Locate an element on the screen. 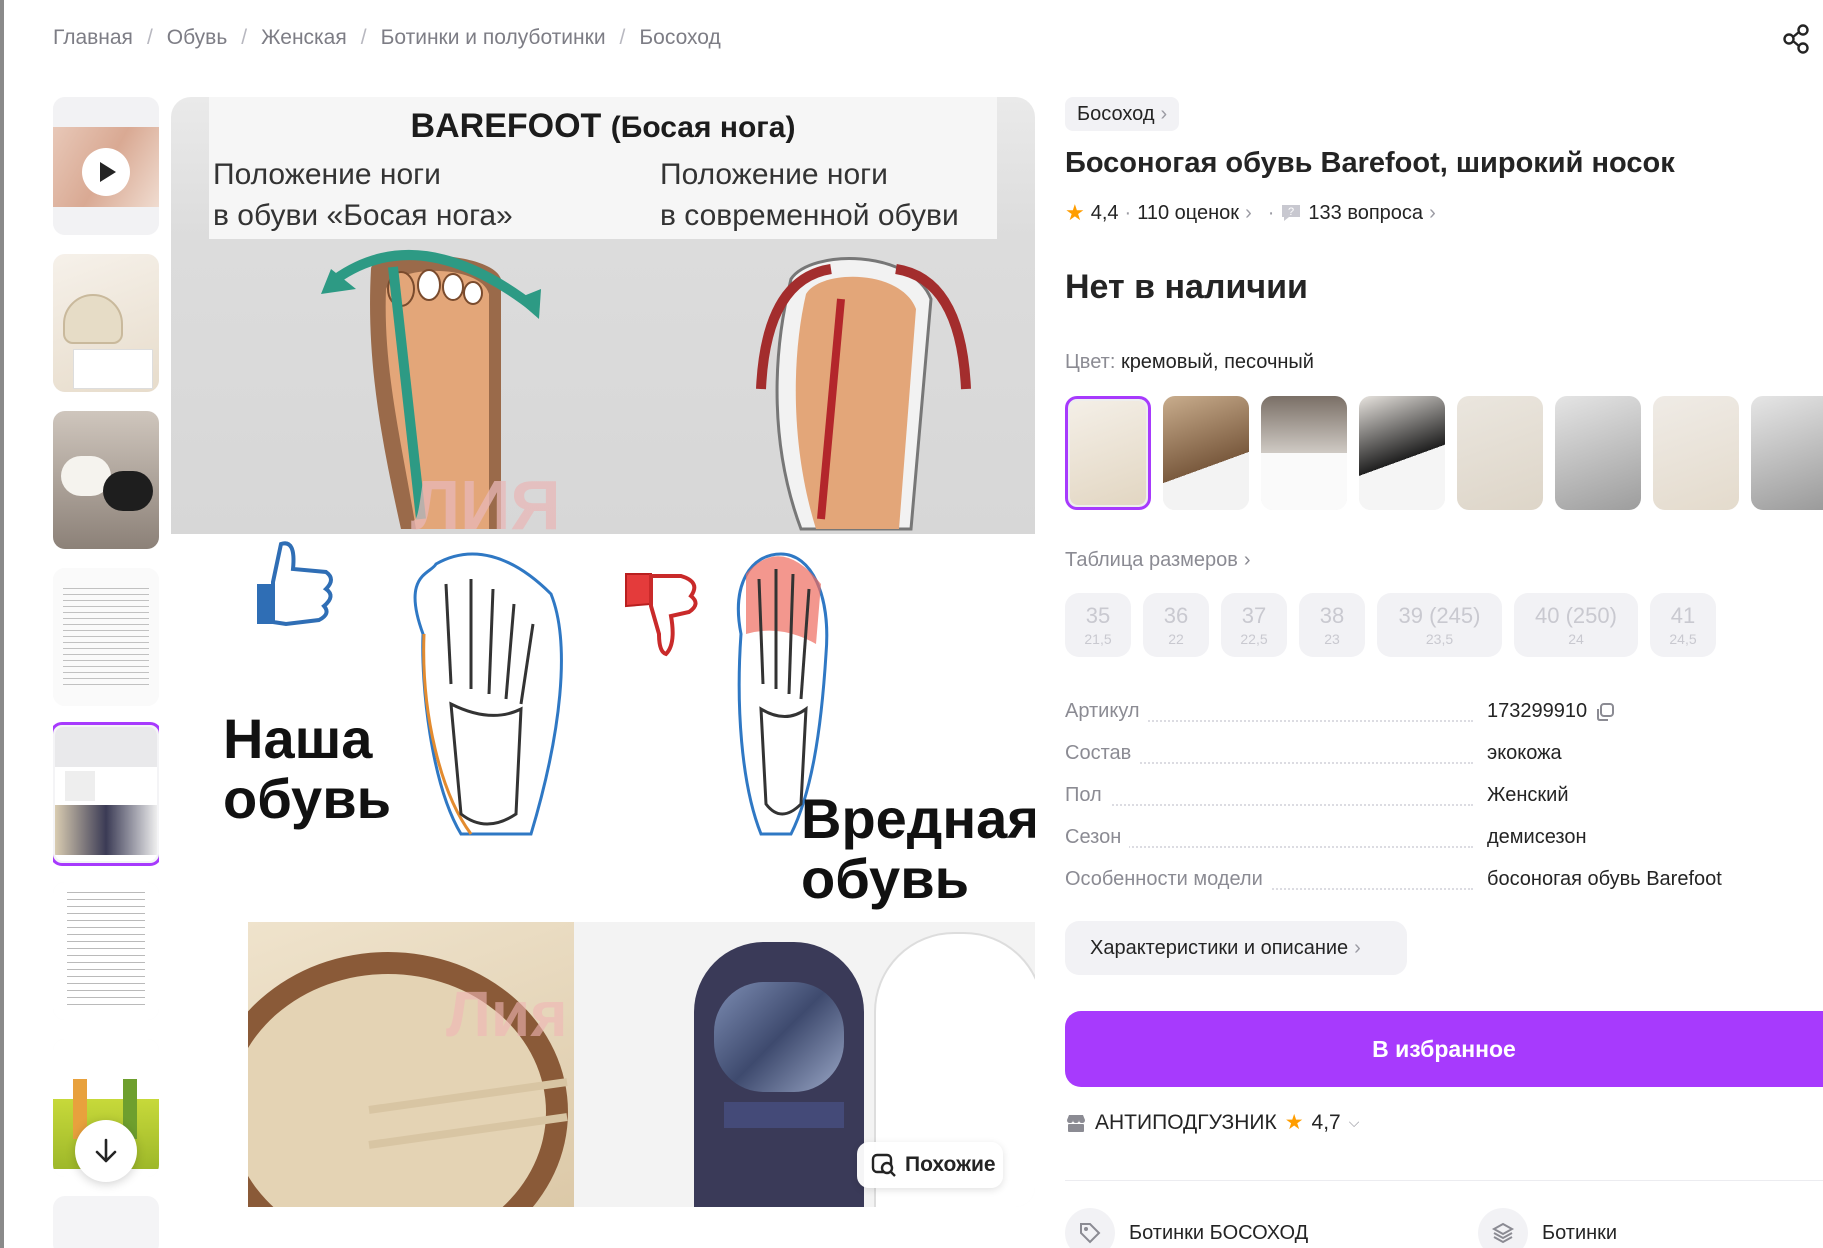  category-tag: Ботинки is located at coordinates (1547, 1228).